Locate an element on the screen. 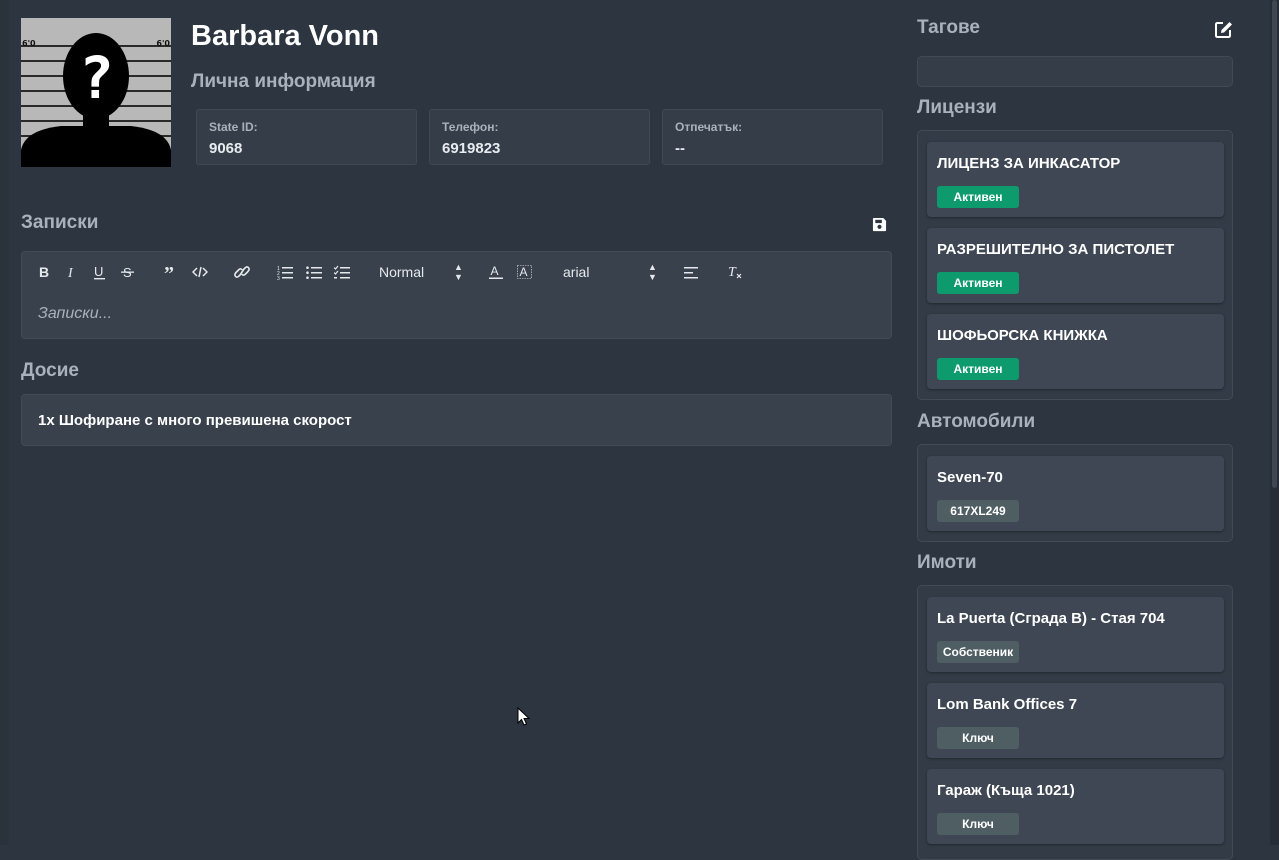  svg-text: B is located at coordinates (44, 272).